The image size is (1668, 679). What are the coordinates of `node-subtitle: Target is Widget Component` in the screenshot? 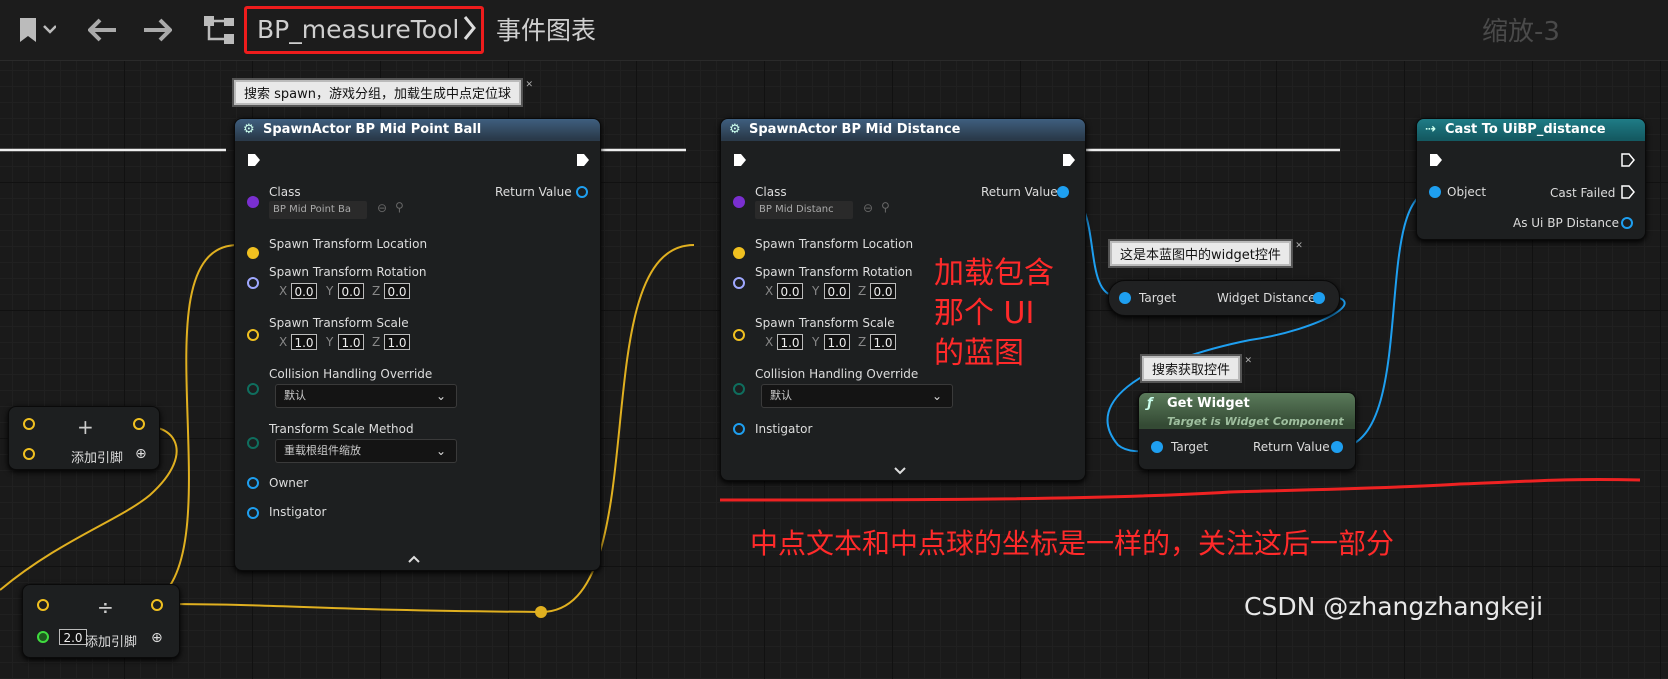 It's located at (1255, 421).